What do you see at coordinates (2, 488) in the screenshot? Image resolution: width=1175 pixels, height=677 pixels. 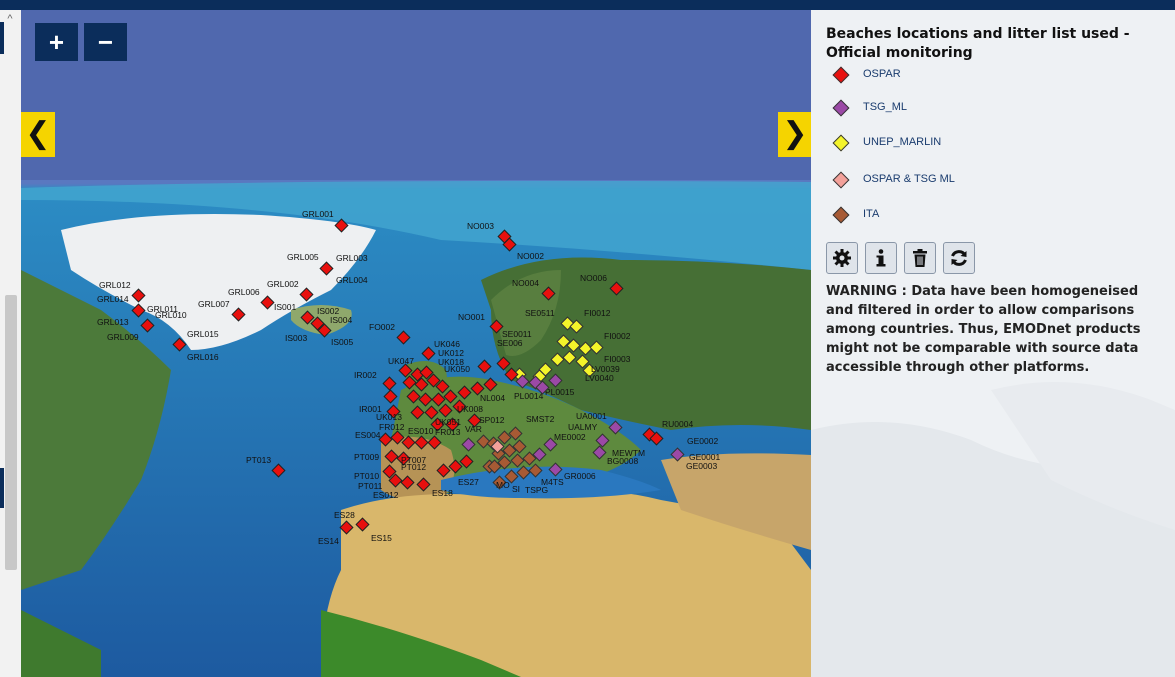 I see `side-tab` at bounding box center [2, 488].